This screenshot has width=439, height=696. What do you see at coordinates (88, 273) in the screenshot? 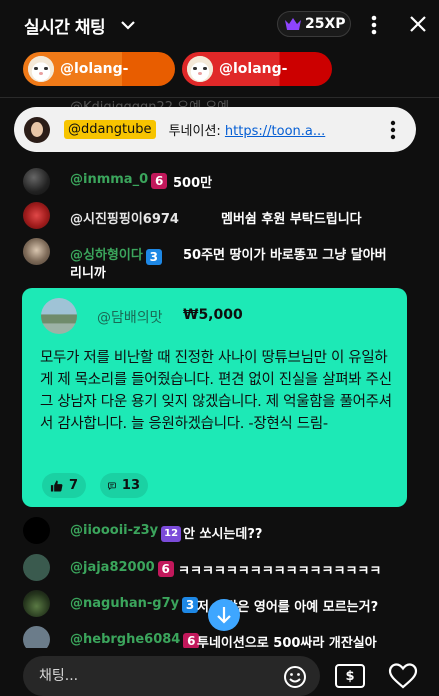
I see `message-text-cont: 리니까` at bounding box center [88, 273].